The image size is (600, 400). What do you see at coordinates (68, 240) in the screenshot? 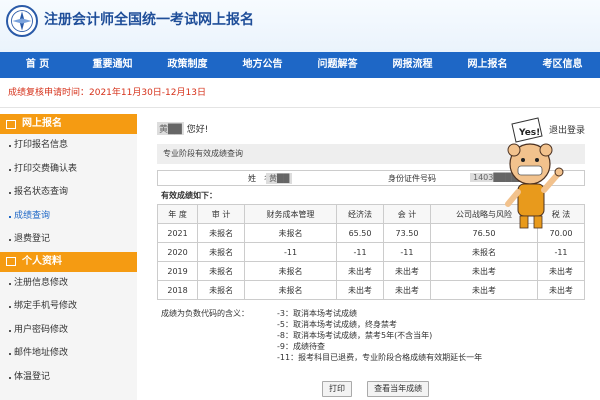
I see `sidebar-item-refund: 退费登记` at bounding box center [68, 240].